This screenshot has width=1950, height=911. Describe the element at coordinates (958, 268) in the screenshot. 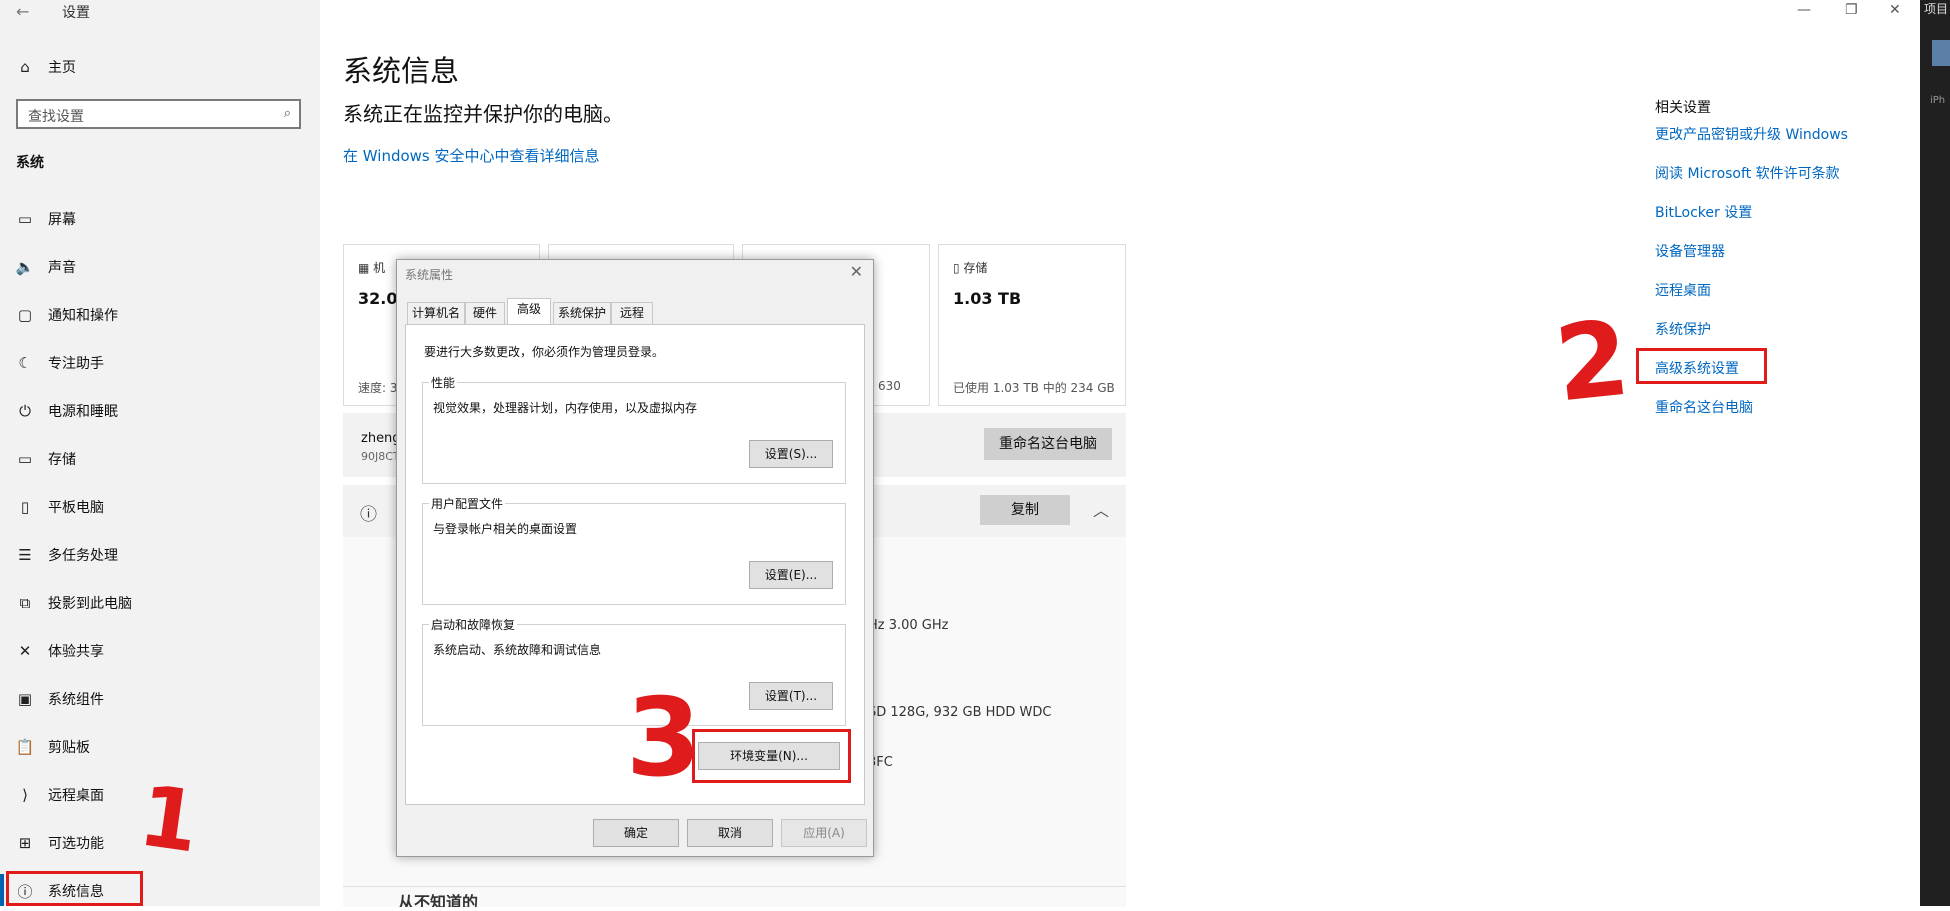

I see `storage-icon: ▯` at that location.